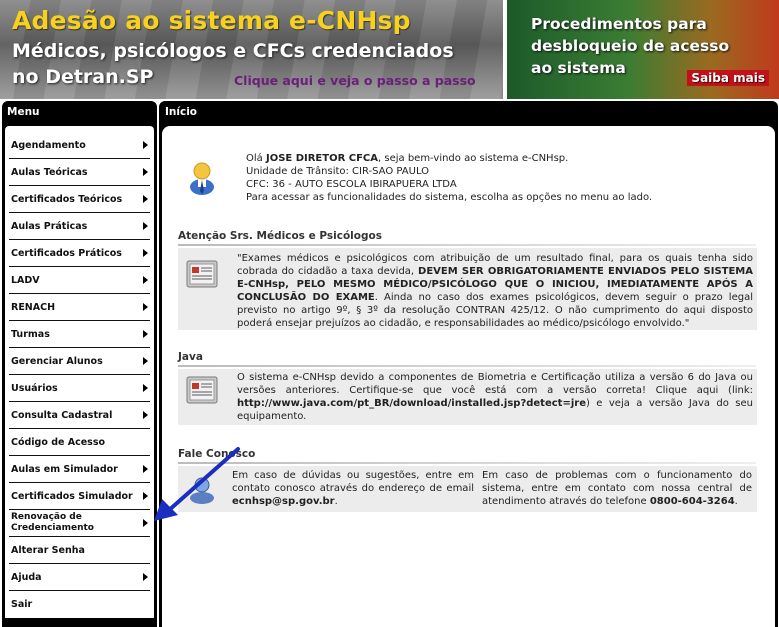  I want to click on banner-subtitle-1: Médicos, psicólogos e CFCs credenciados, so click(233, 51).